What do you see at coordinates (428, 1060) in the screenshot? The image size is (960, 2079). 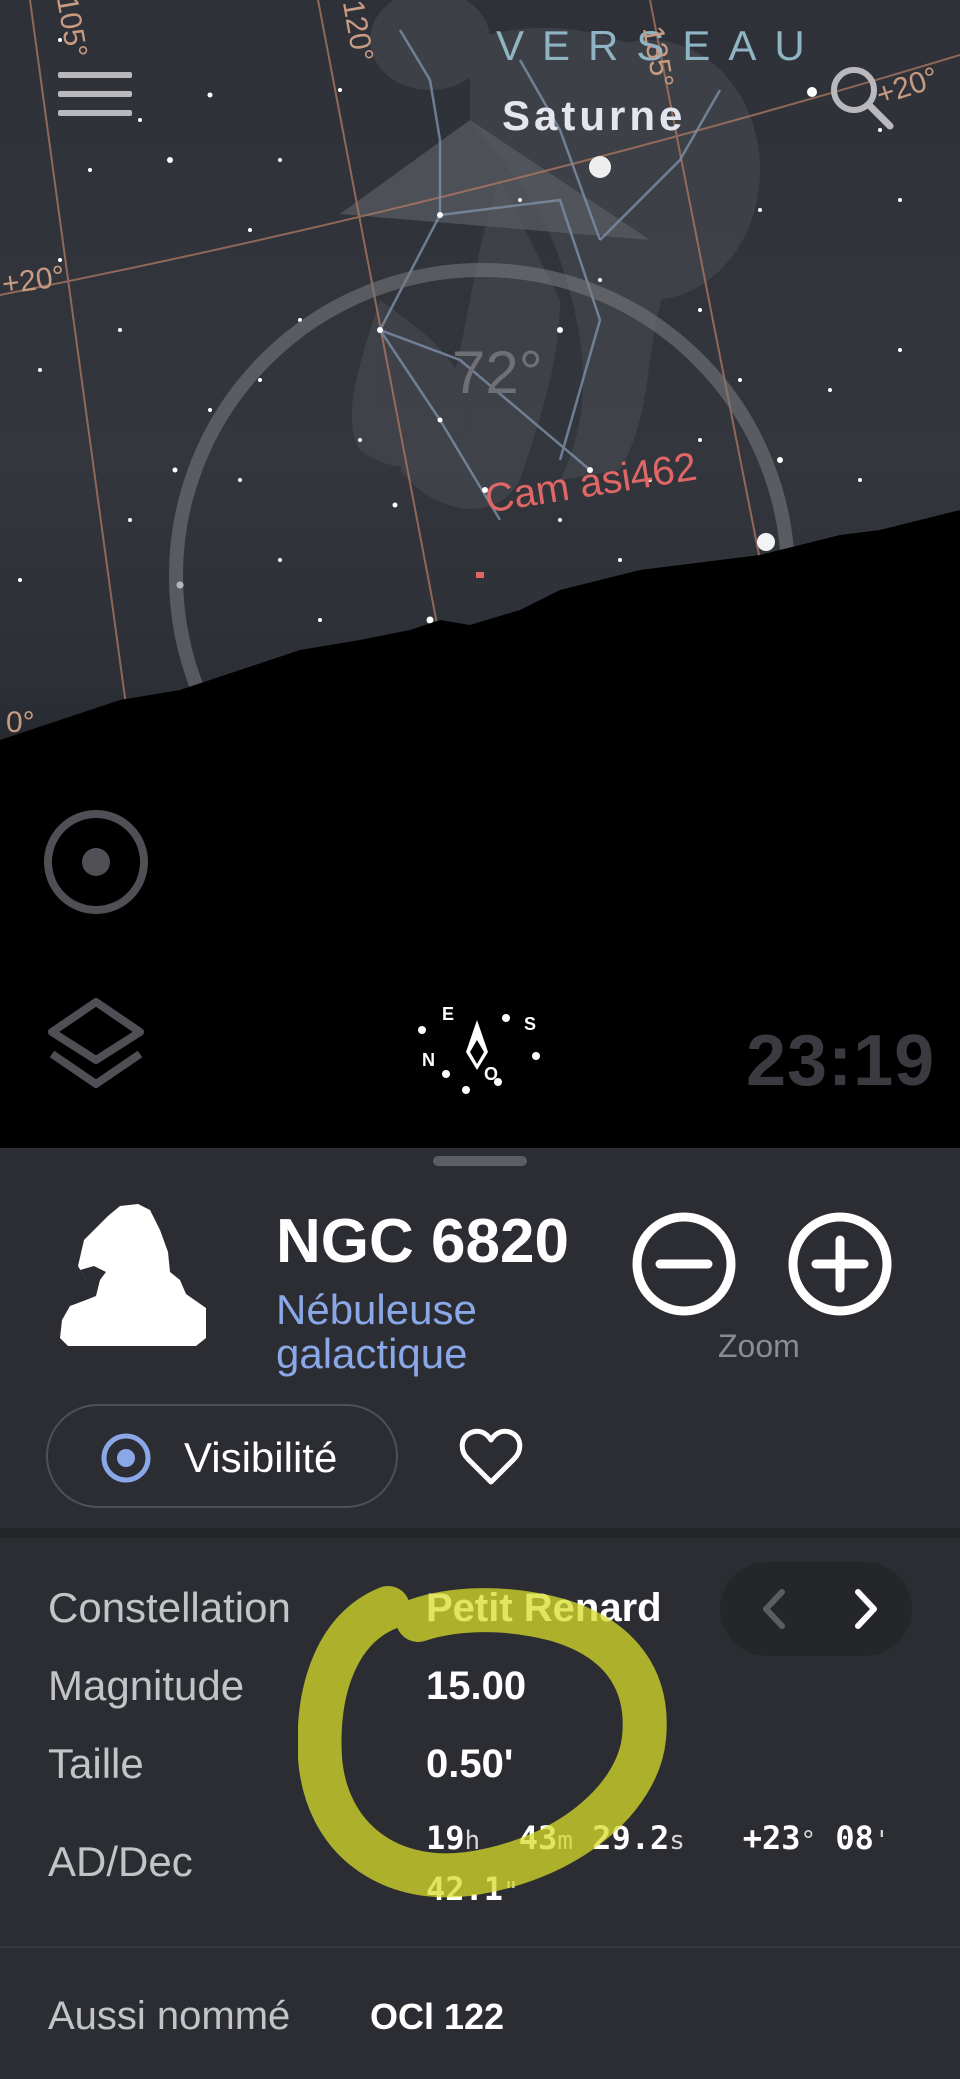 I see `compass-north: N` at bounding box center [428, 1060].